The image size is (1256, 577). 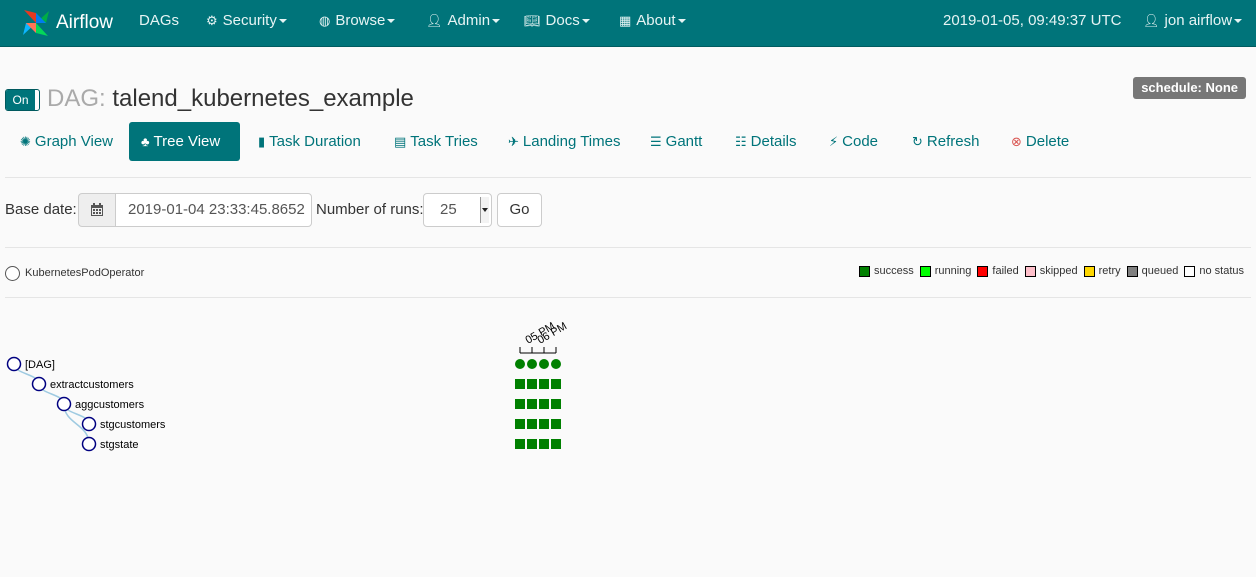 I want to click on task-label: aggcustomers, so click(x=110, y=405).